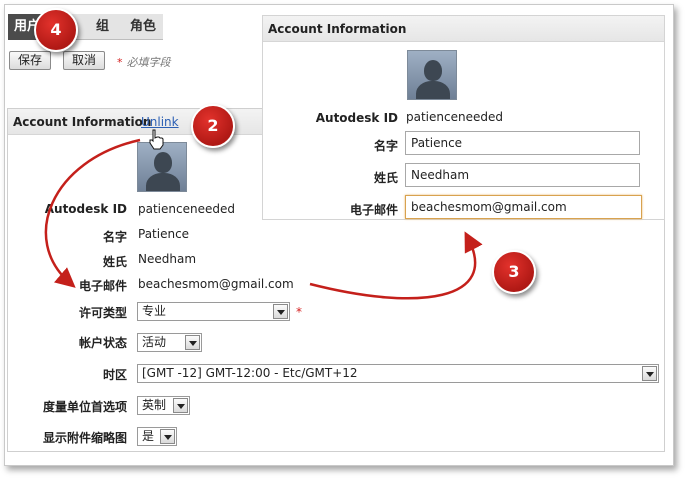  I want to click on callout-3: 3, so click(514, 272).